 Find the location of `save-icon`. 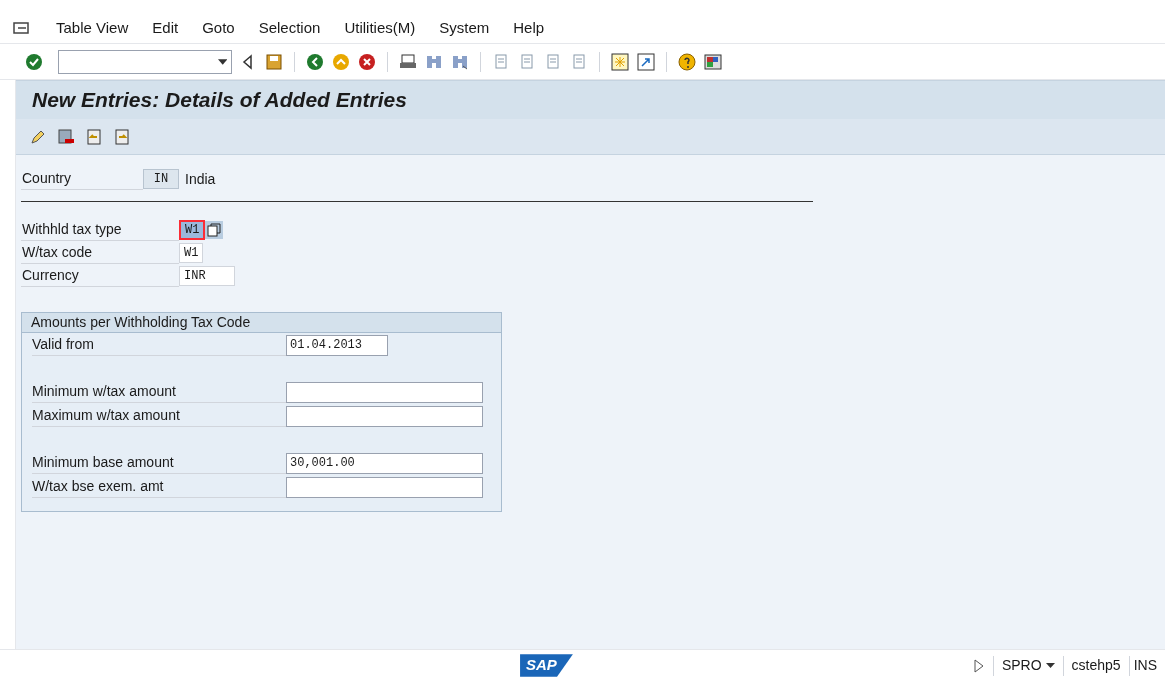

save-icon is located at coordinates (274, 61).